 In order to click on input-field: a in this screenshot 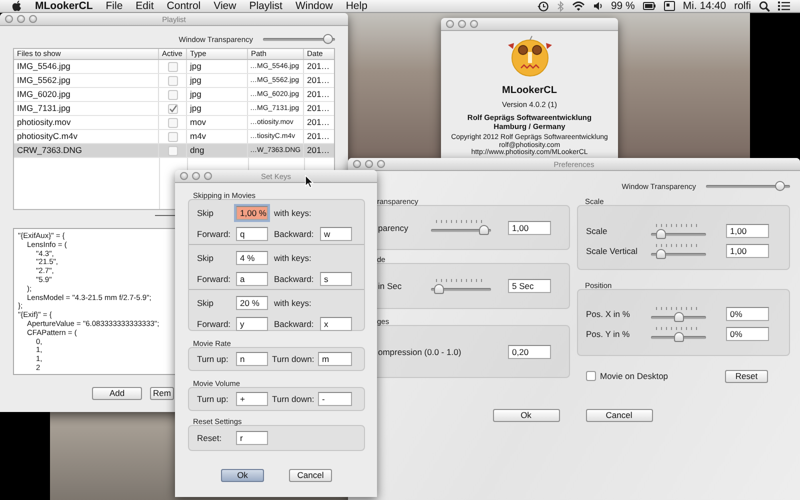, I will do `click(252, 279)`.